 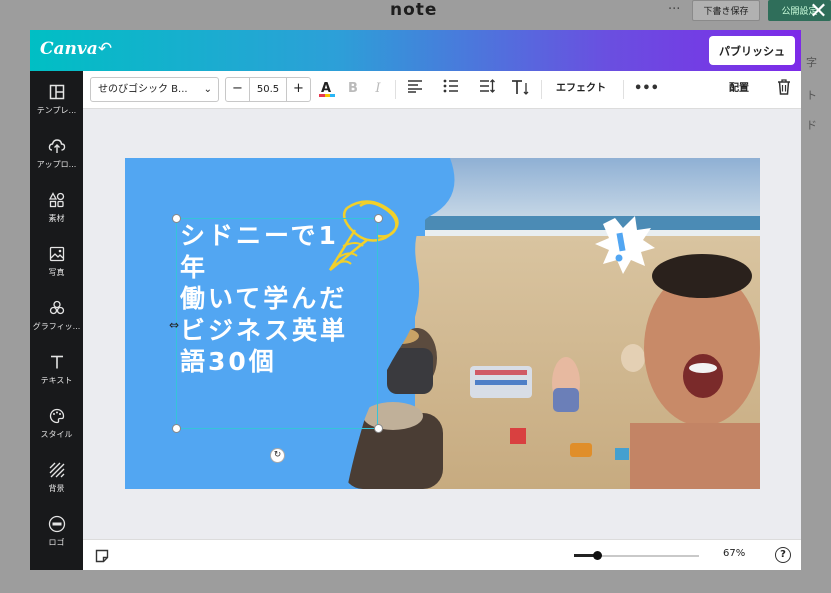 I want to click on effects-button: エフェクト, so click(x=581, y=89).